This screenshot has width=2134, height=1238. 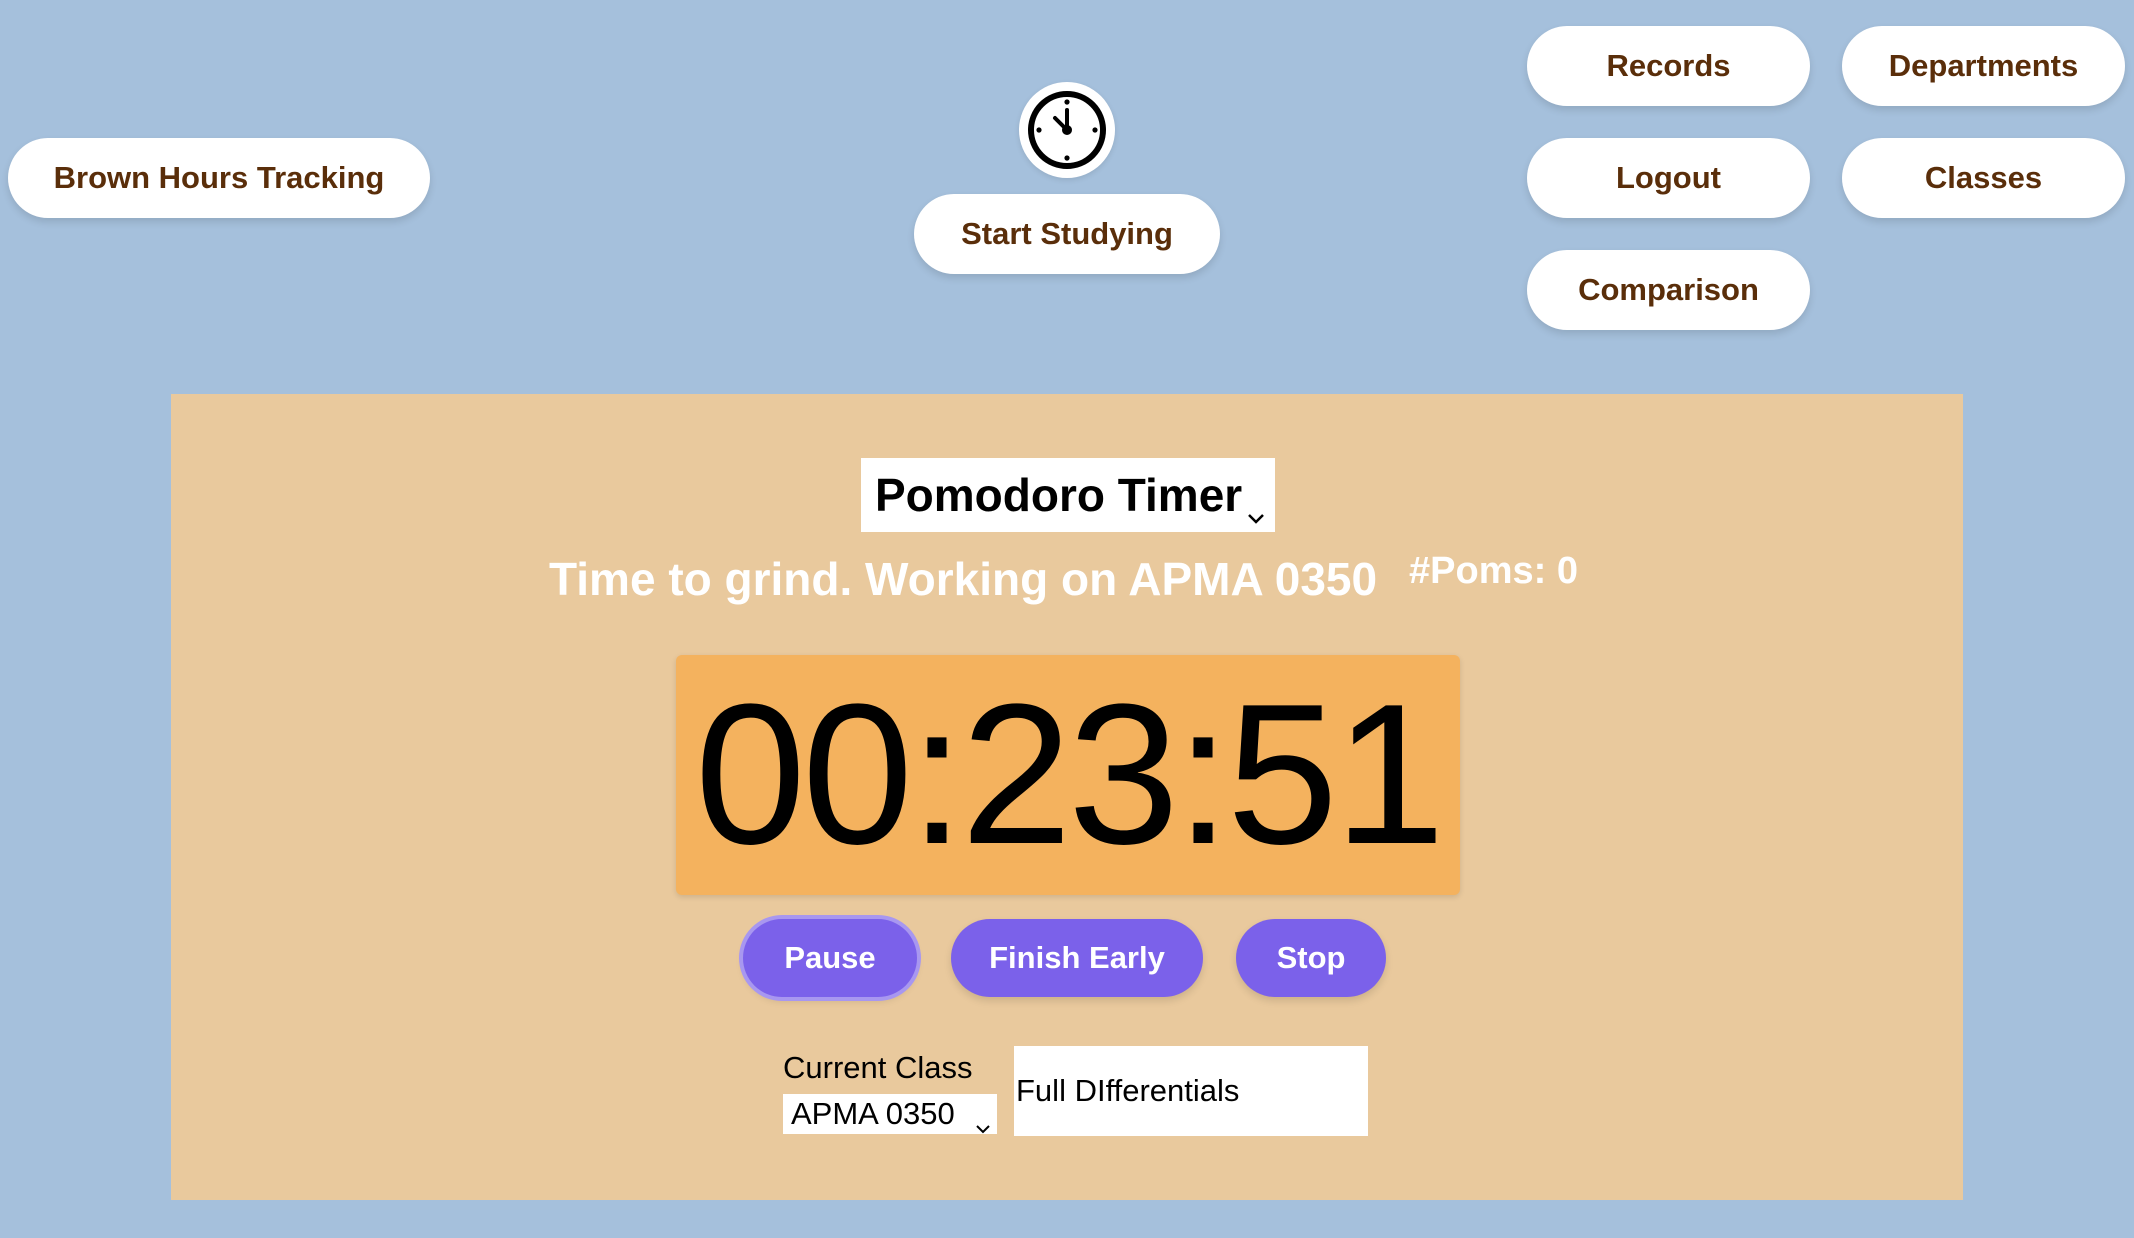 I want to click on nav-logout-label: Logout, so click(x=1668, y=177).